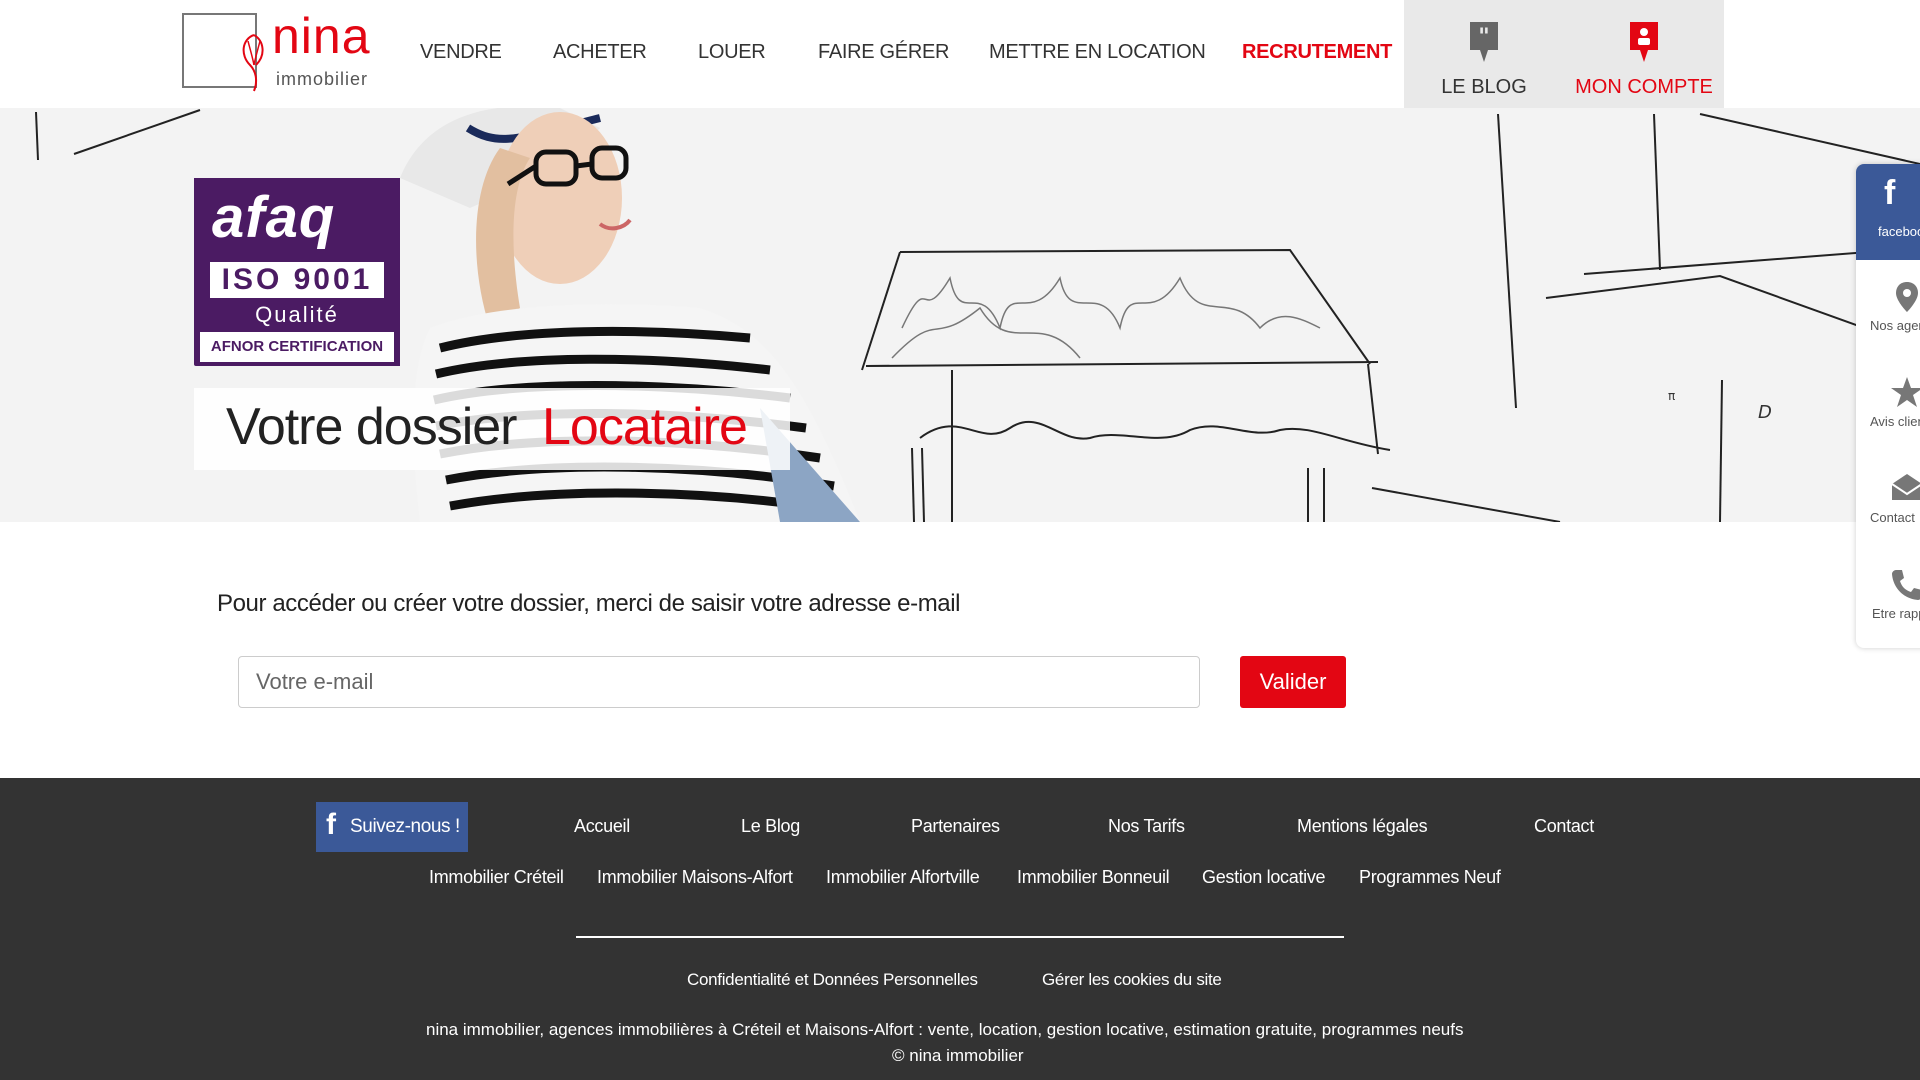  I want to click on sidebar-avis-label: Avis clients, so click(1895, 421).